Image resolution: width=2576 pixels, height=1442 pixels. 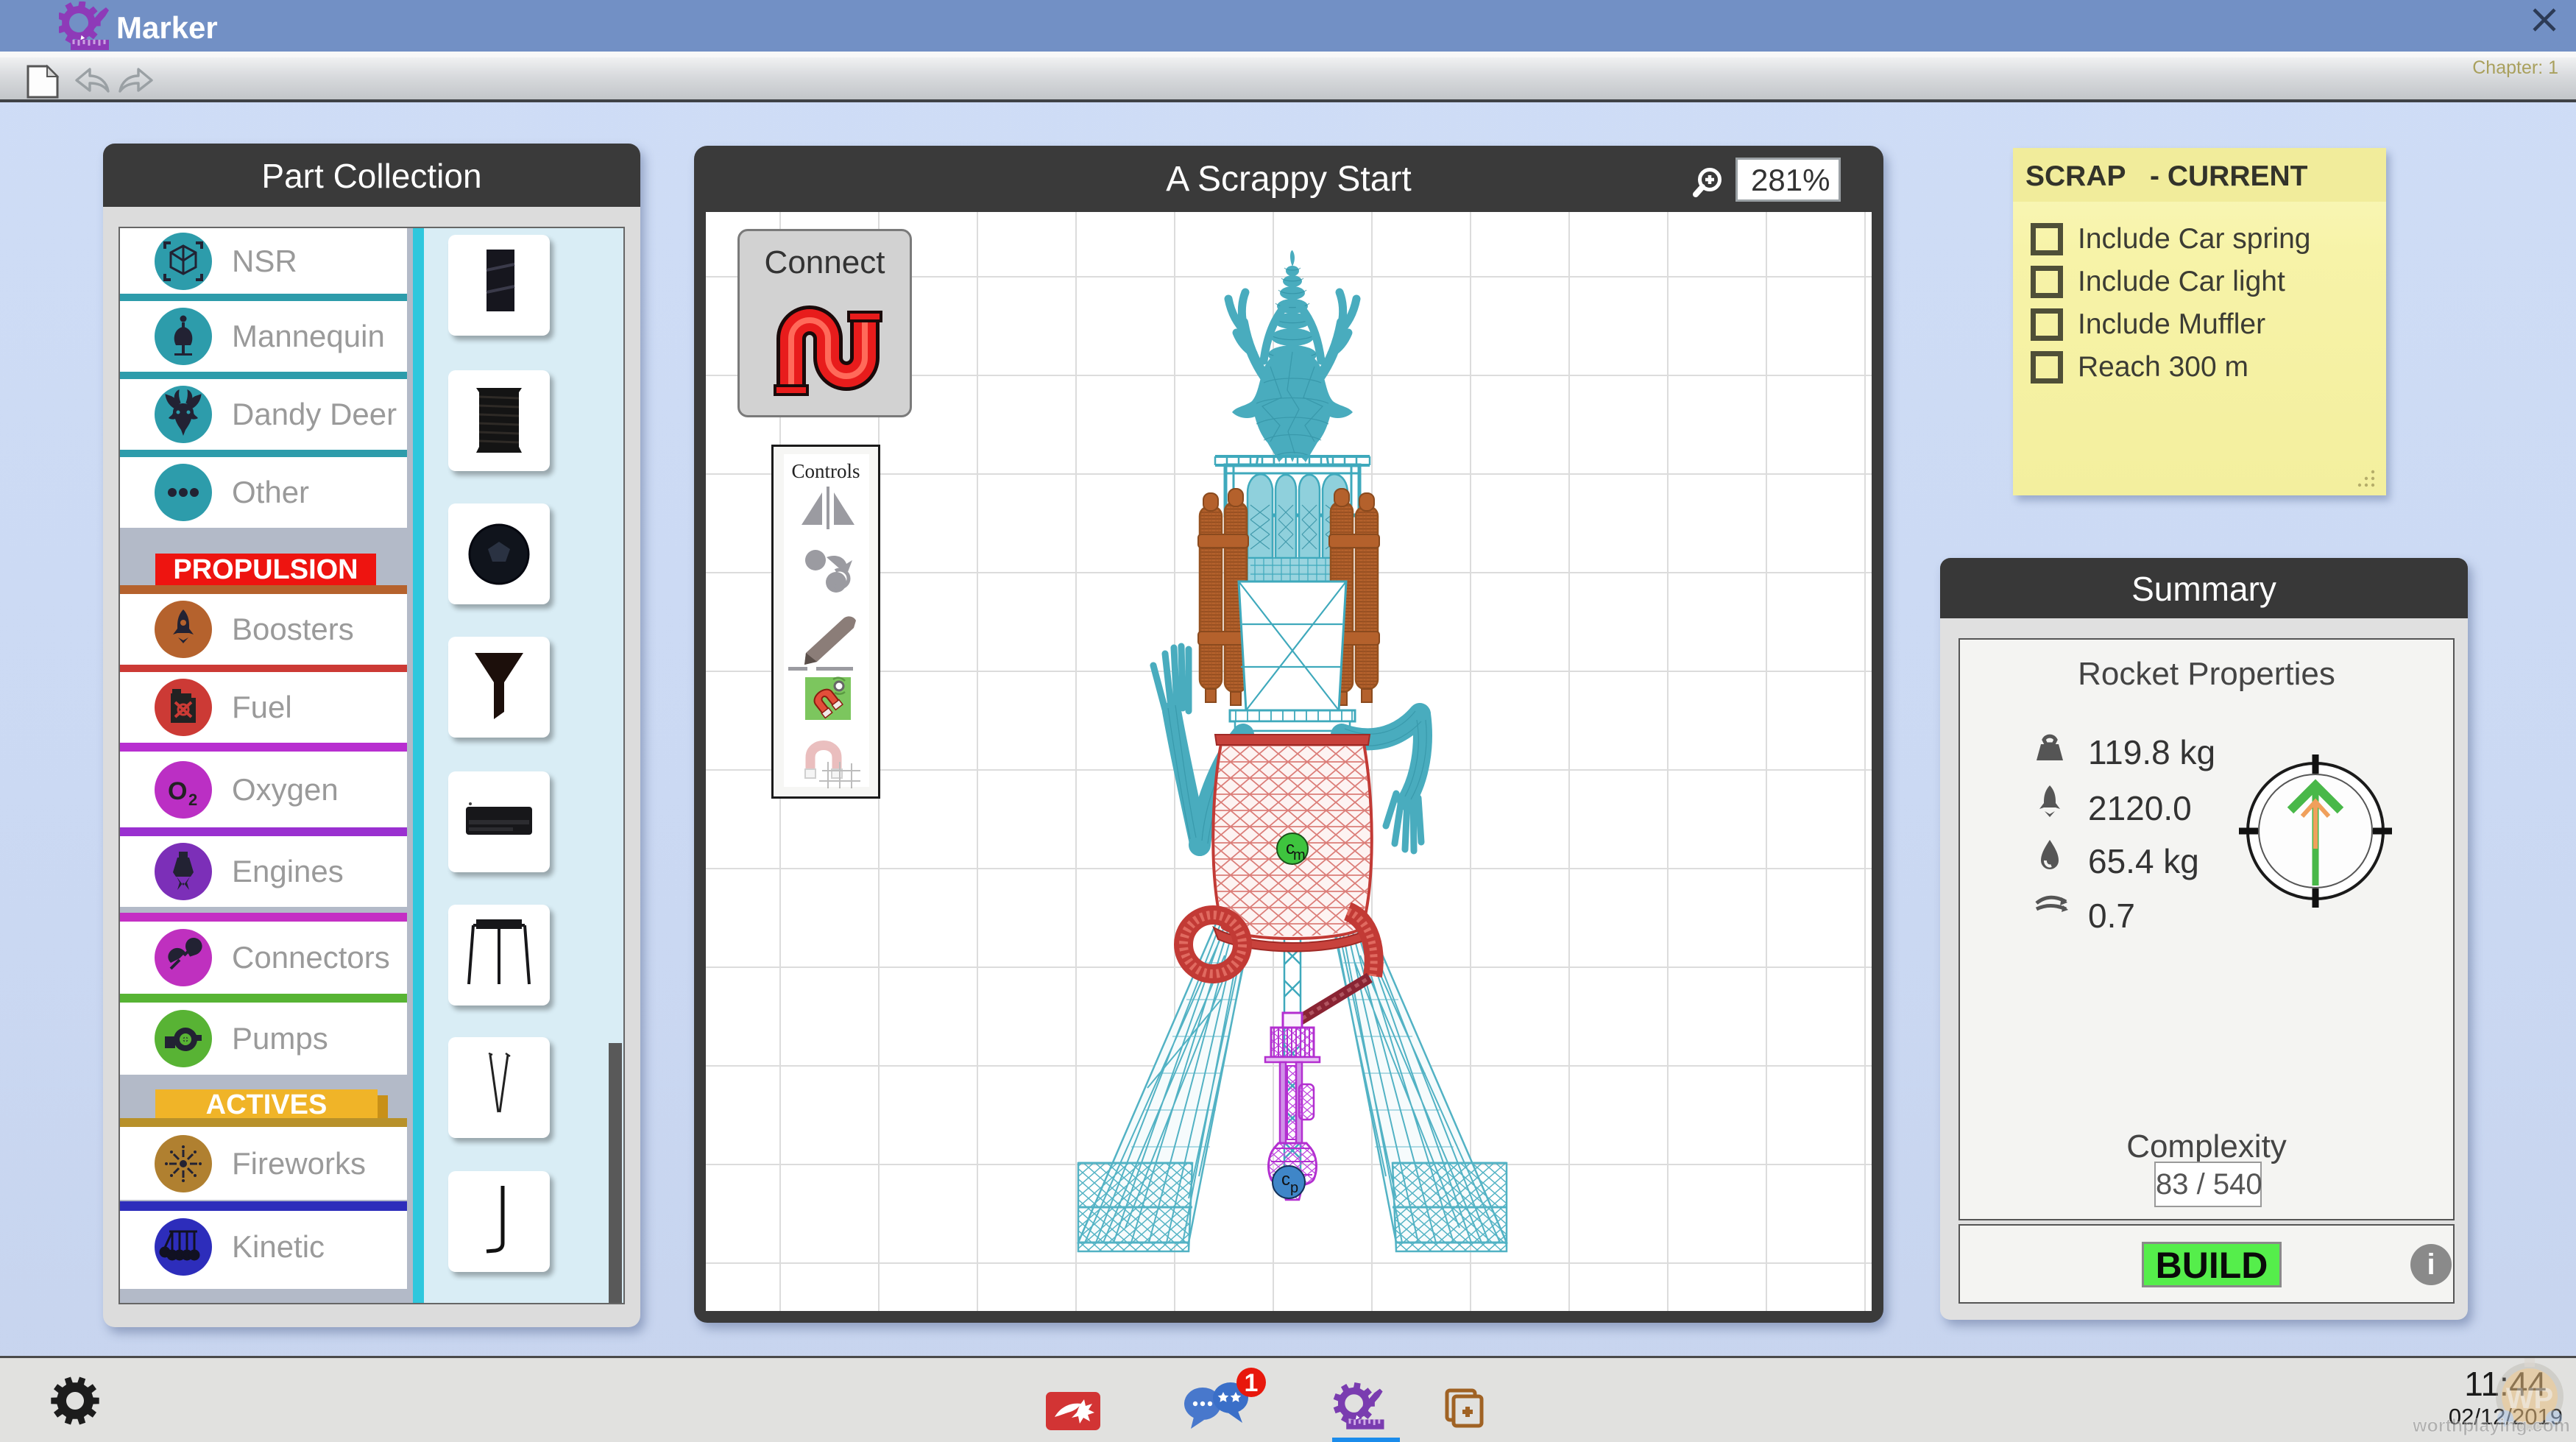 I want to click on svg-text: O, so click(x=177, y=791).